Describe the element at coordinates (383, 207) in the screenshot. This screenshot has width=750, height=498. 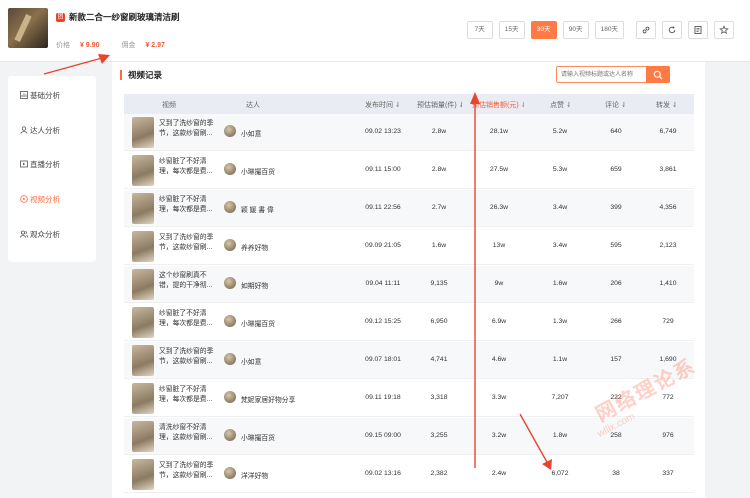
I see `publish-time: 09.11 22:56` at that location.